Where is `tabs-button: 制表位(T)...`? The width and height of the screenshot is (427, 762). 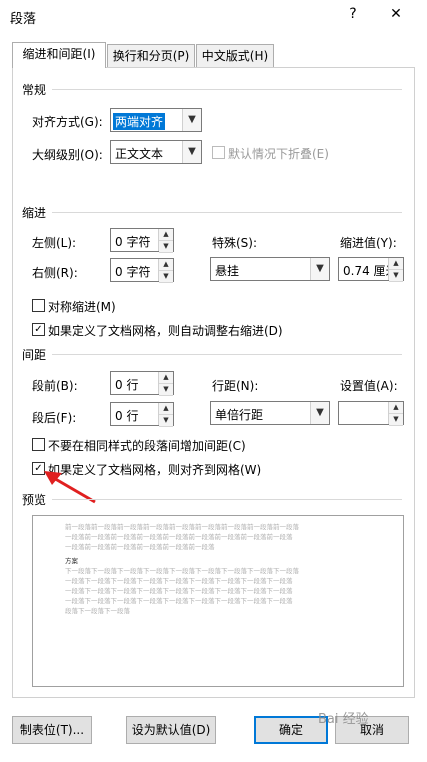 tabs-button: 制表位(T)... is located at coordinates (52, 730).